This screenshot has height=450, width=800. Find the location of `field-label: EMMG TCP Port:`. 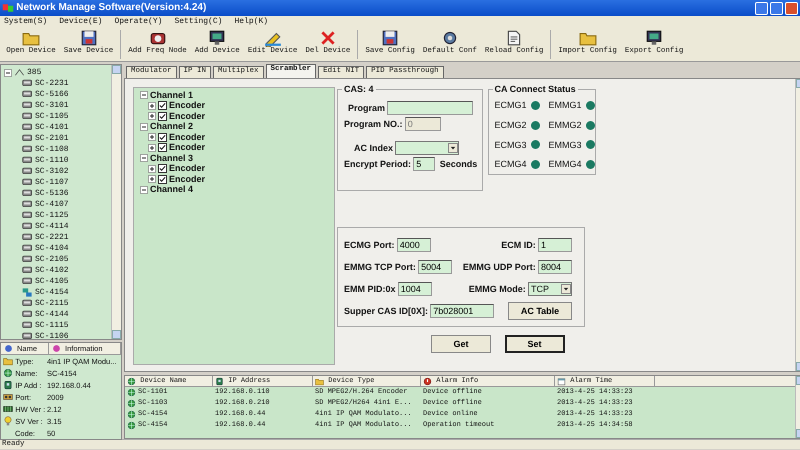

field-label: EMMG TCP Port: is located at coordinates (380, 267).